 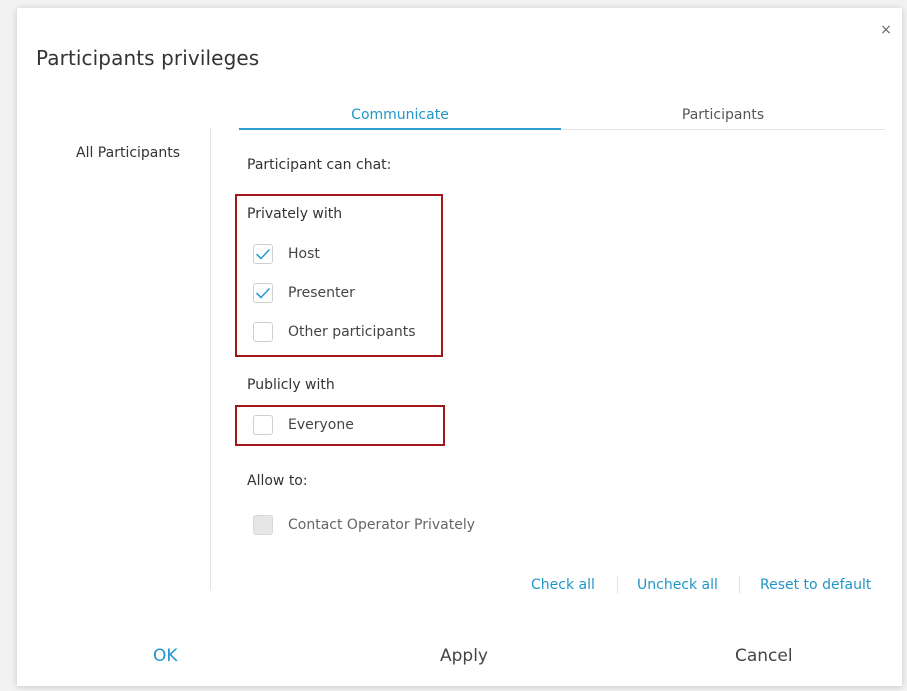 I want to click on allow-heading: Allow to:, so click(x=277, y=481).